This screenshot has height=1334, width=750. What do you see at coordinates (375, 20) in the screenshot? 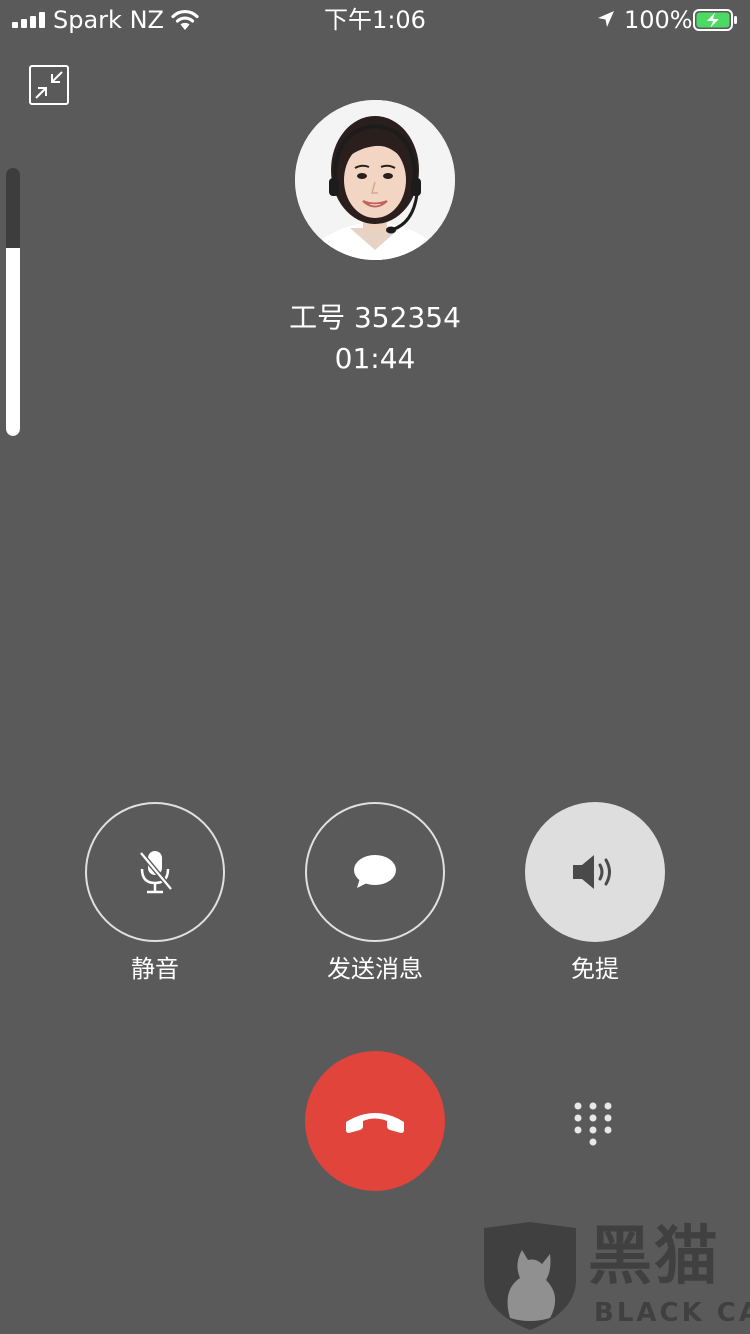
I see `status-bar: Spark NZ 下午1:06 100%` at bounding box center [375, 20].